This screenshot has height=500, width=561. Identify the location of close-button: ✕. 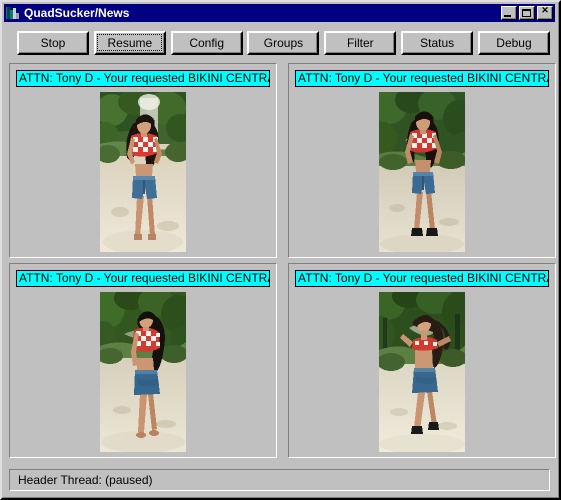
(545, 13).